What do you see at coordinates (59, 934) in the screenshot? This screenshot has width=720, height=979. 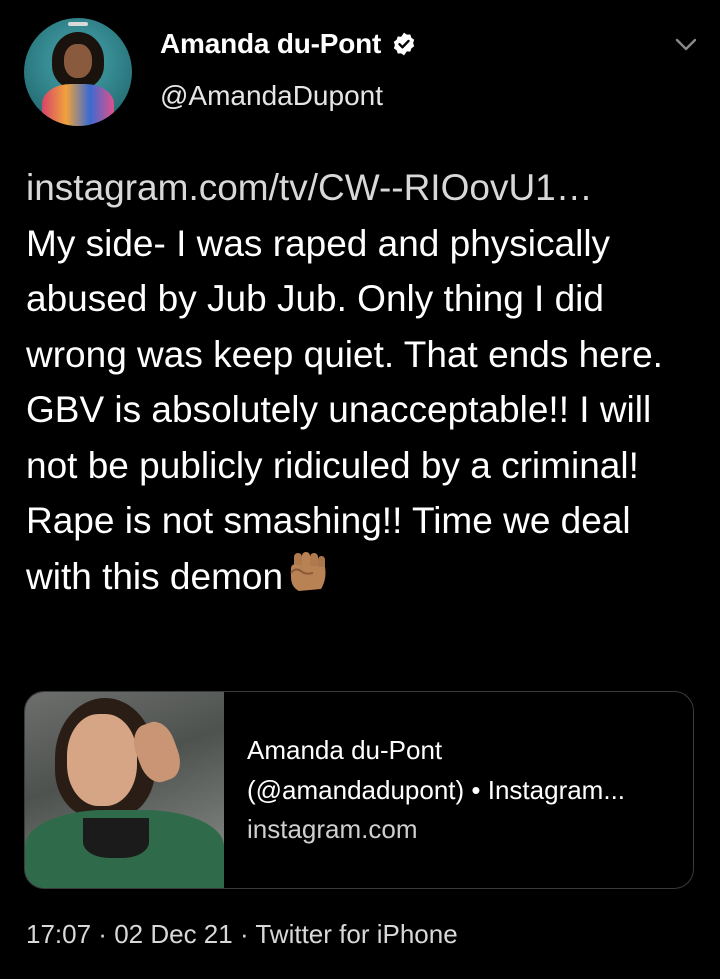 I see `tweet-time: 17:07` at bounding box center [59, 934].